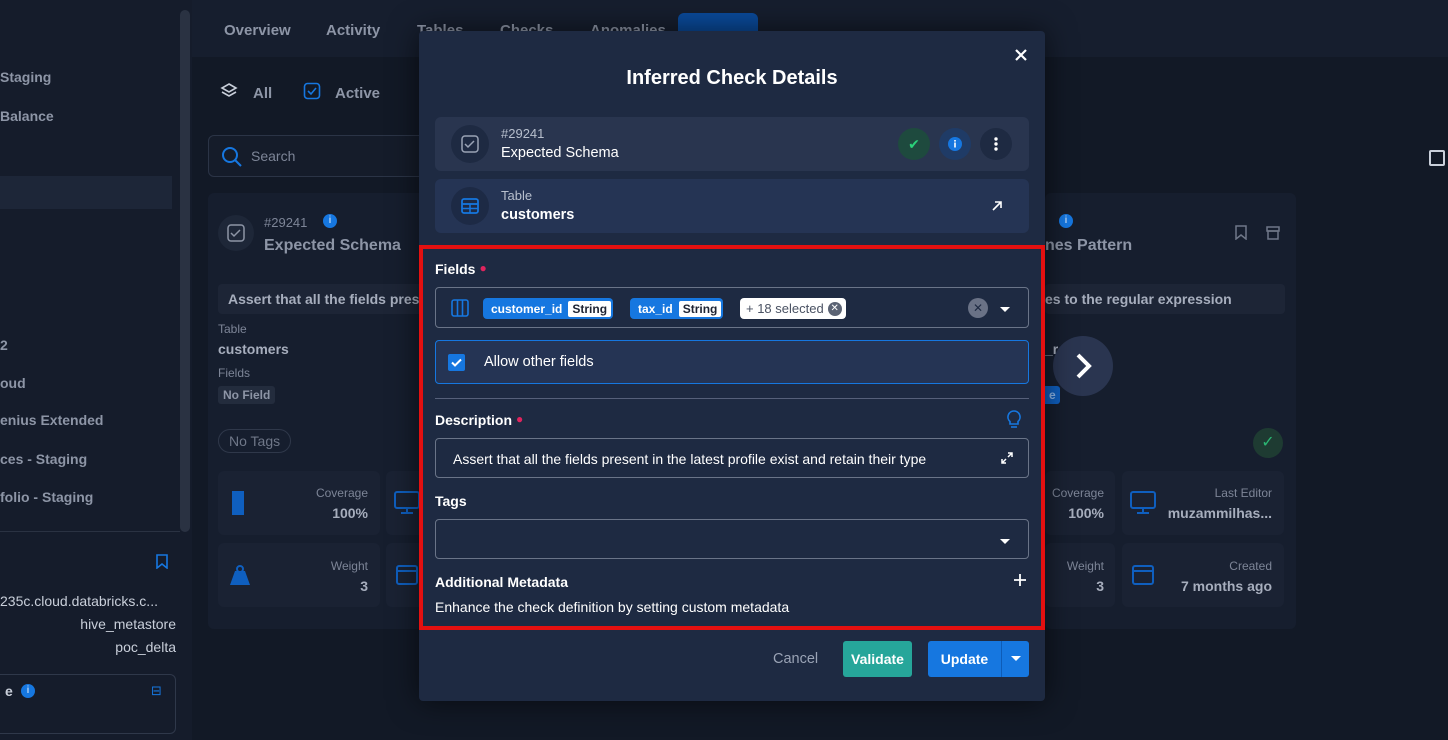 The image size is (1448, 740). I want to click on field-chip: tax_id String, so click(677, 308).